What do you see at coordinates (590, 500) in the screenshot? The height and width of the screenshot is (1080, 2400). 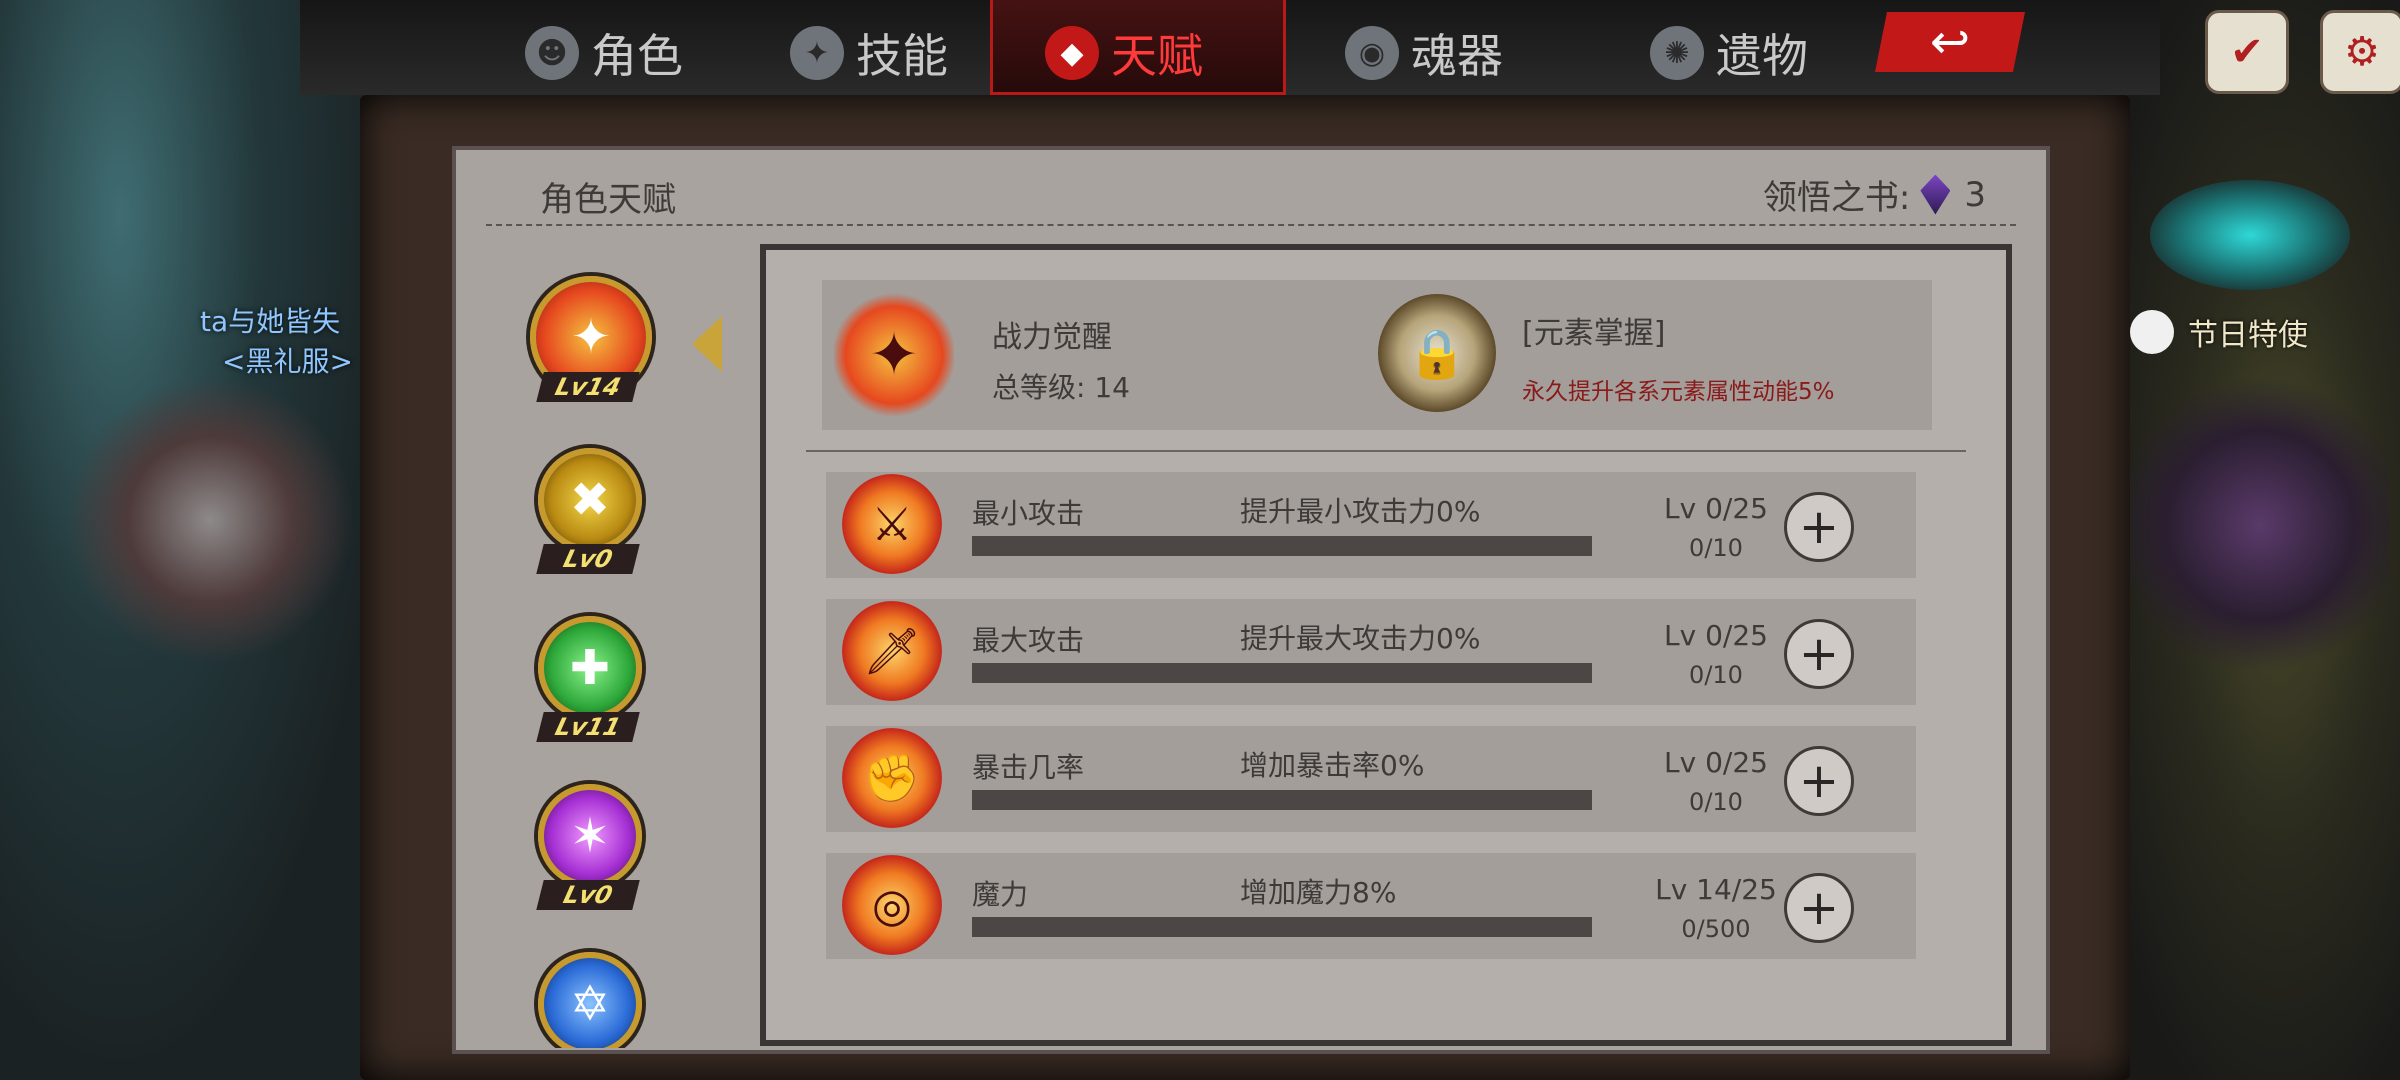 I see `shield-cross-icon: ✖` at bounding box center [590, 500].